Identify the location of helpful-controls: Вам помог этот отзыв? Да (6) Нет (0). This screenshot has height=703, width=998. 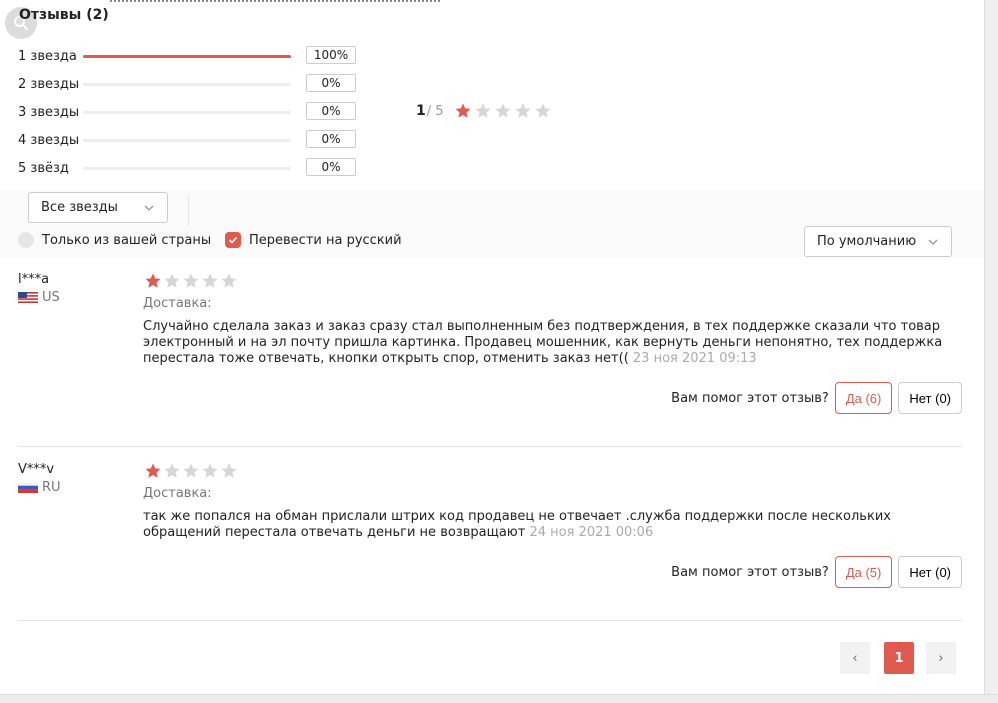
(816, 398).